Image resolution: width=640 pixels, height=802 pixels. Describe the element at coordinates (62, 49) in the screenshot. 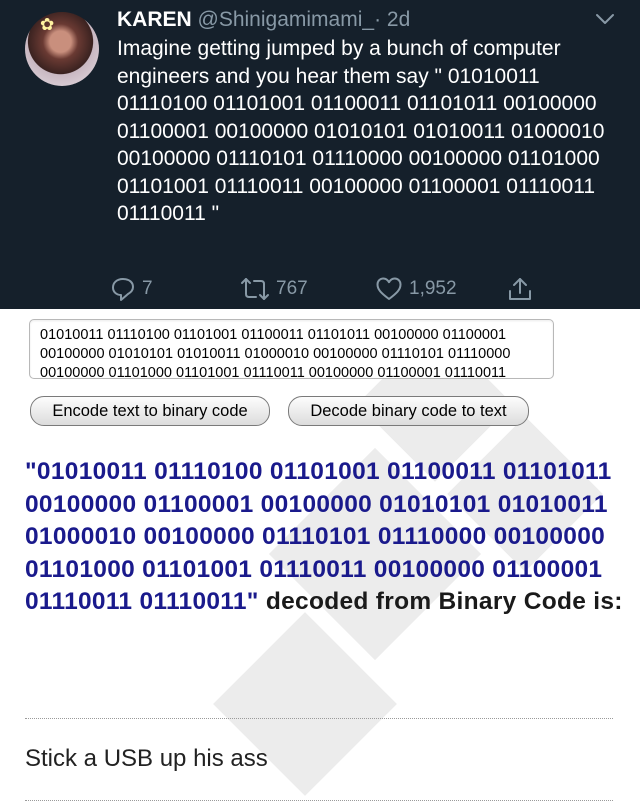

I see `avatar: ✿` at that location.